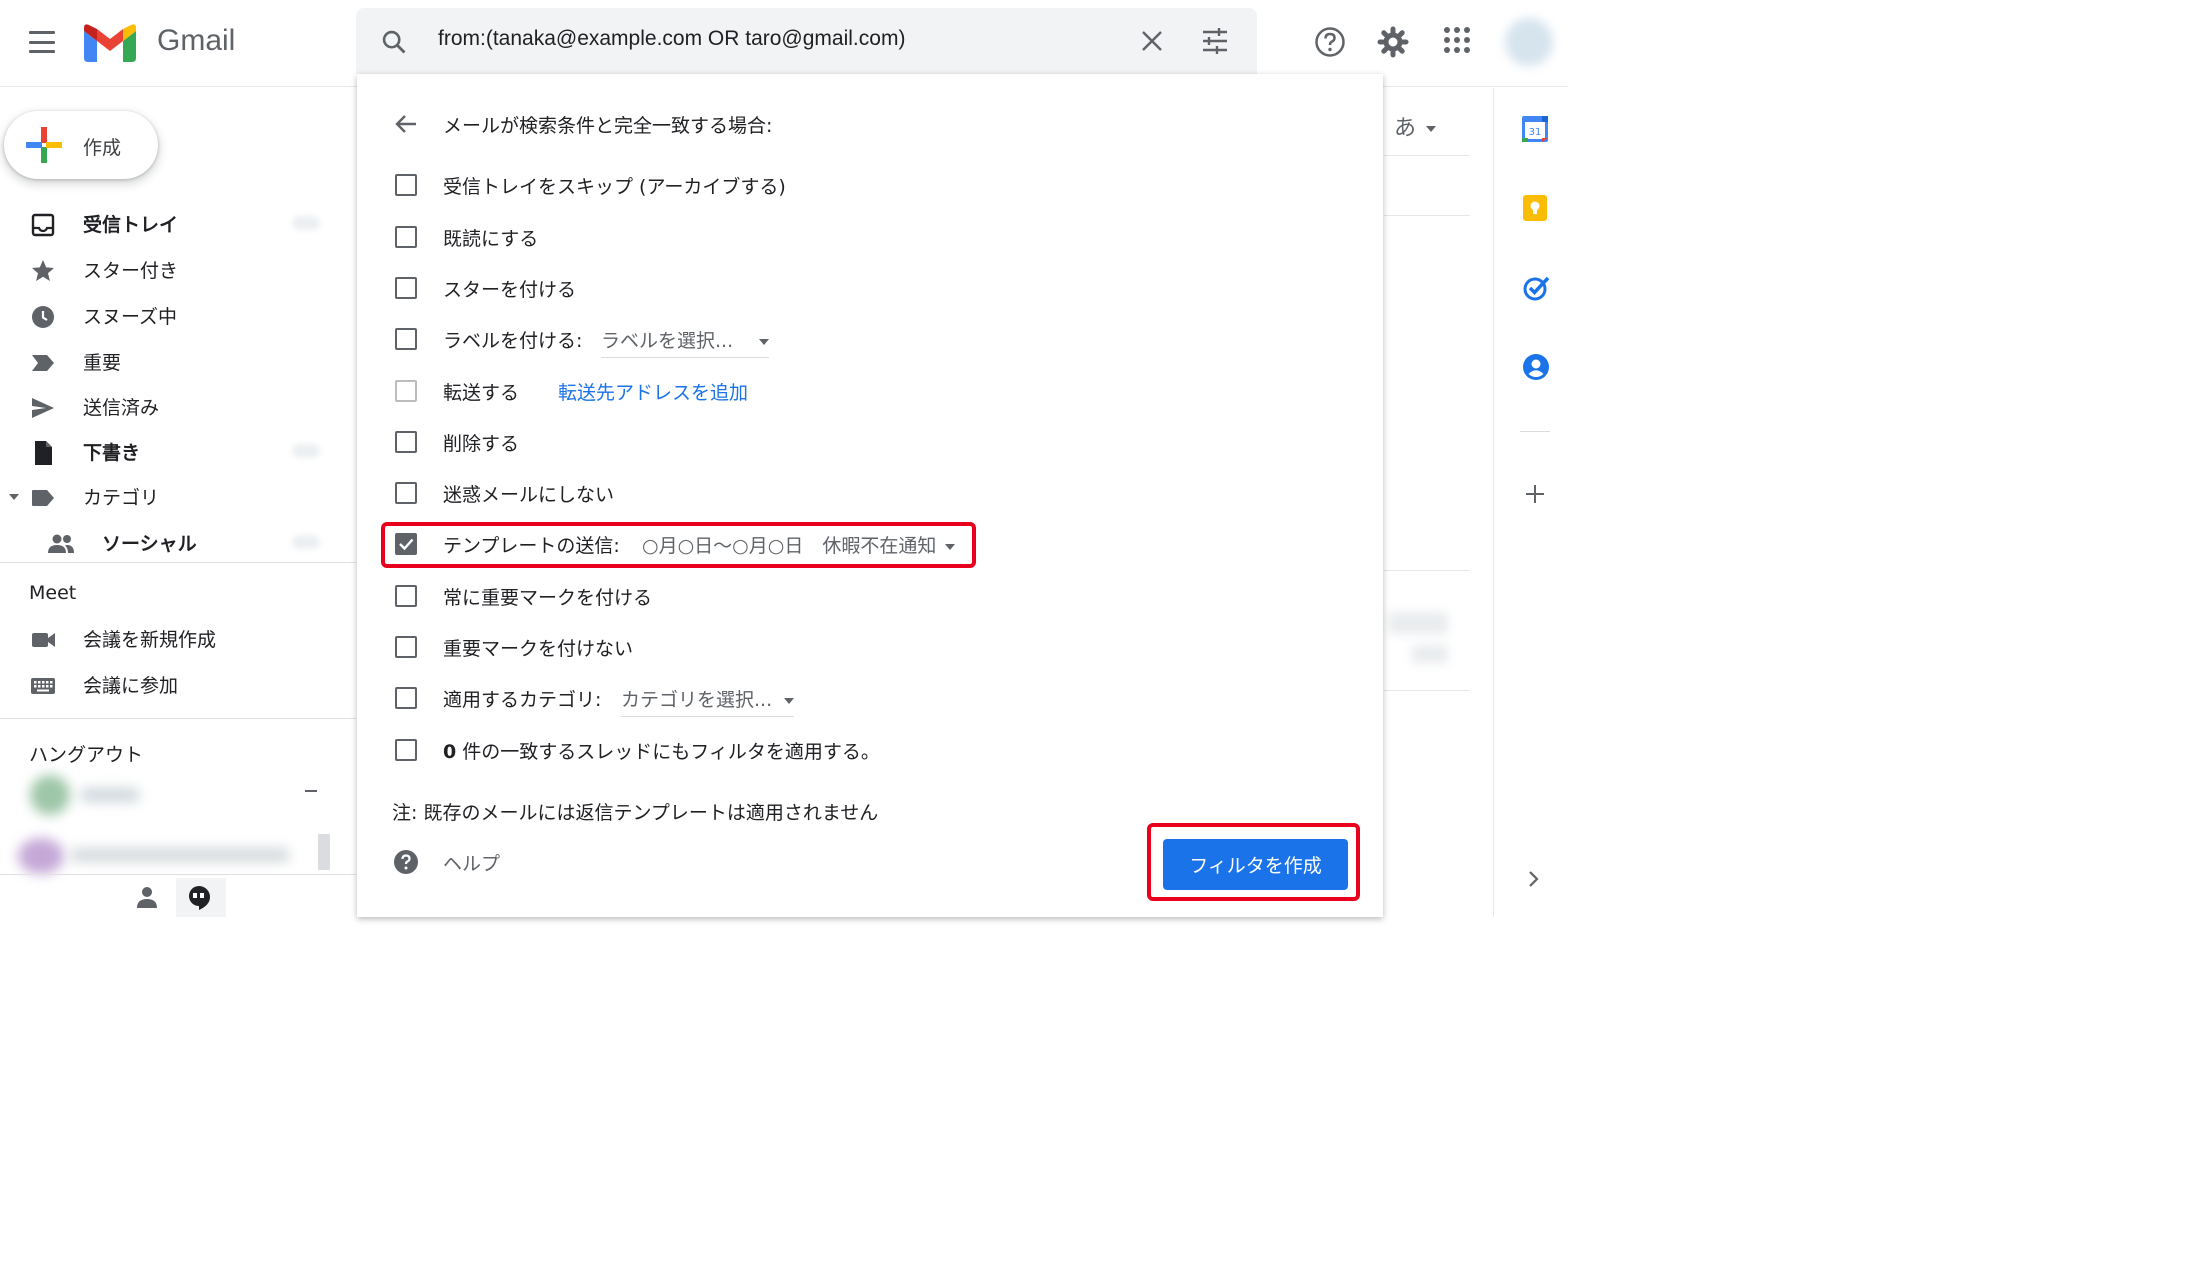 This screenshot has height=1288, width=2203. Describe the element at coordinates (522, 700) in the screenshot. I see `option-label: 適用するカテゴリ:` at that location.